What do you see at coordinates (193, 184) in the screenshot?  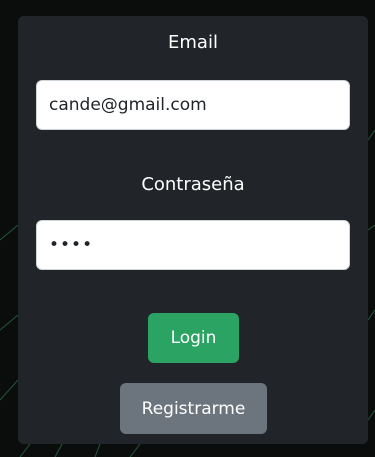 I see `password-label: Contraseña` at bounding box center [193, 184].